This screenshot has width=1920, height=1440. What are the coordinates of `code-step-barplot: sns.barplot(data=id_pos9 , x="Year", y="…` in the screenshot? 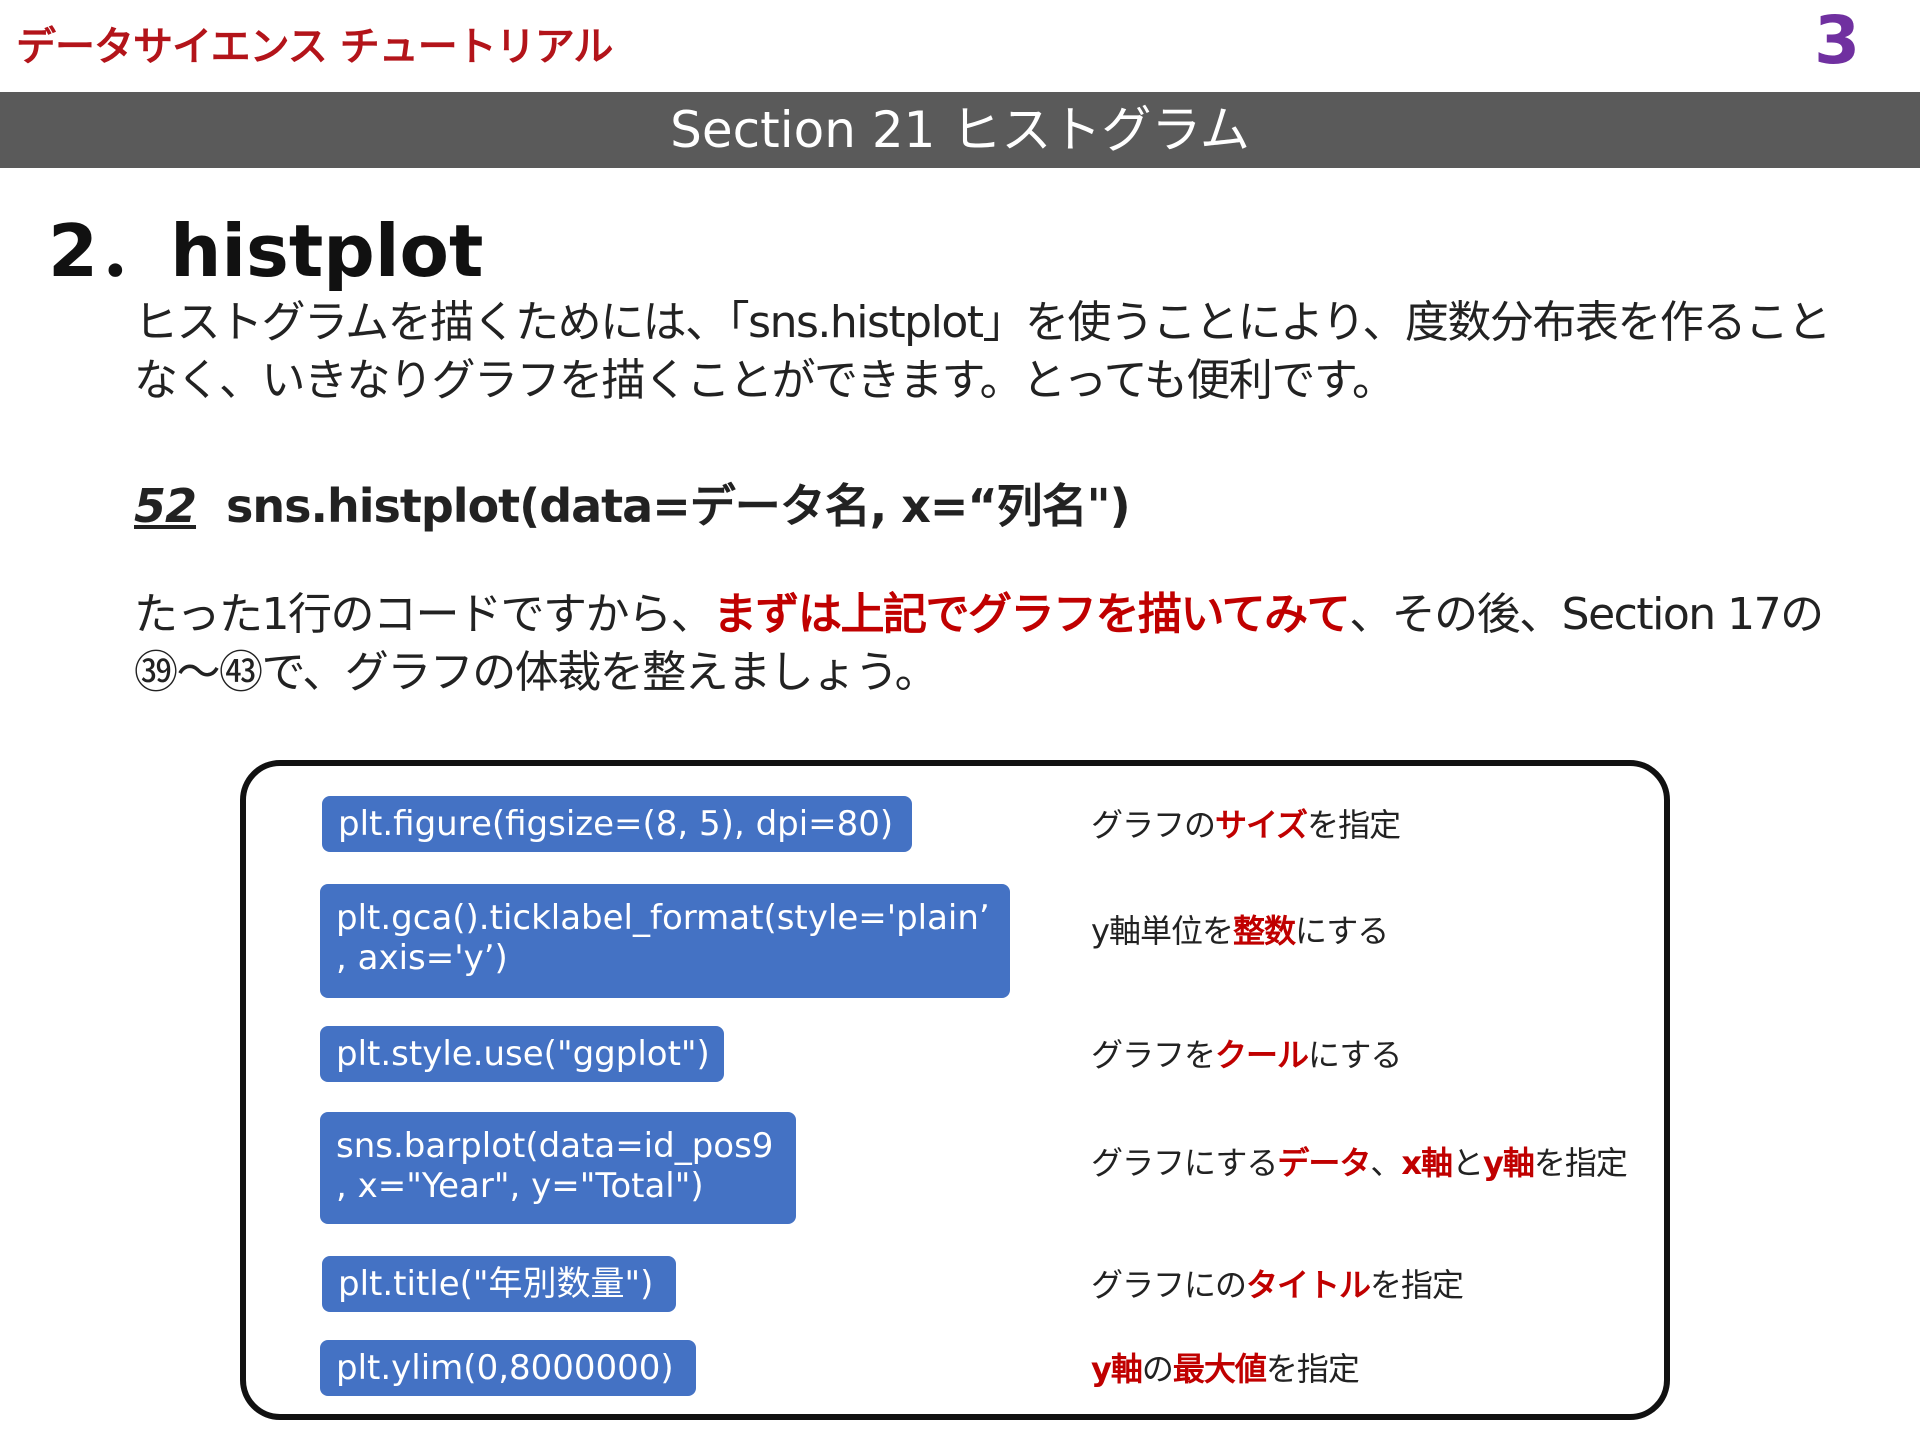 It's located at (558, 1168).